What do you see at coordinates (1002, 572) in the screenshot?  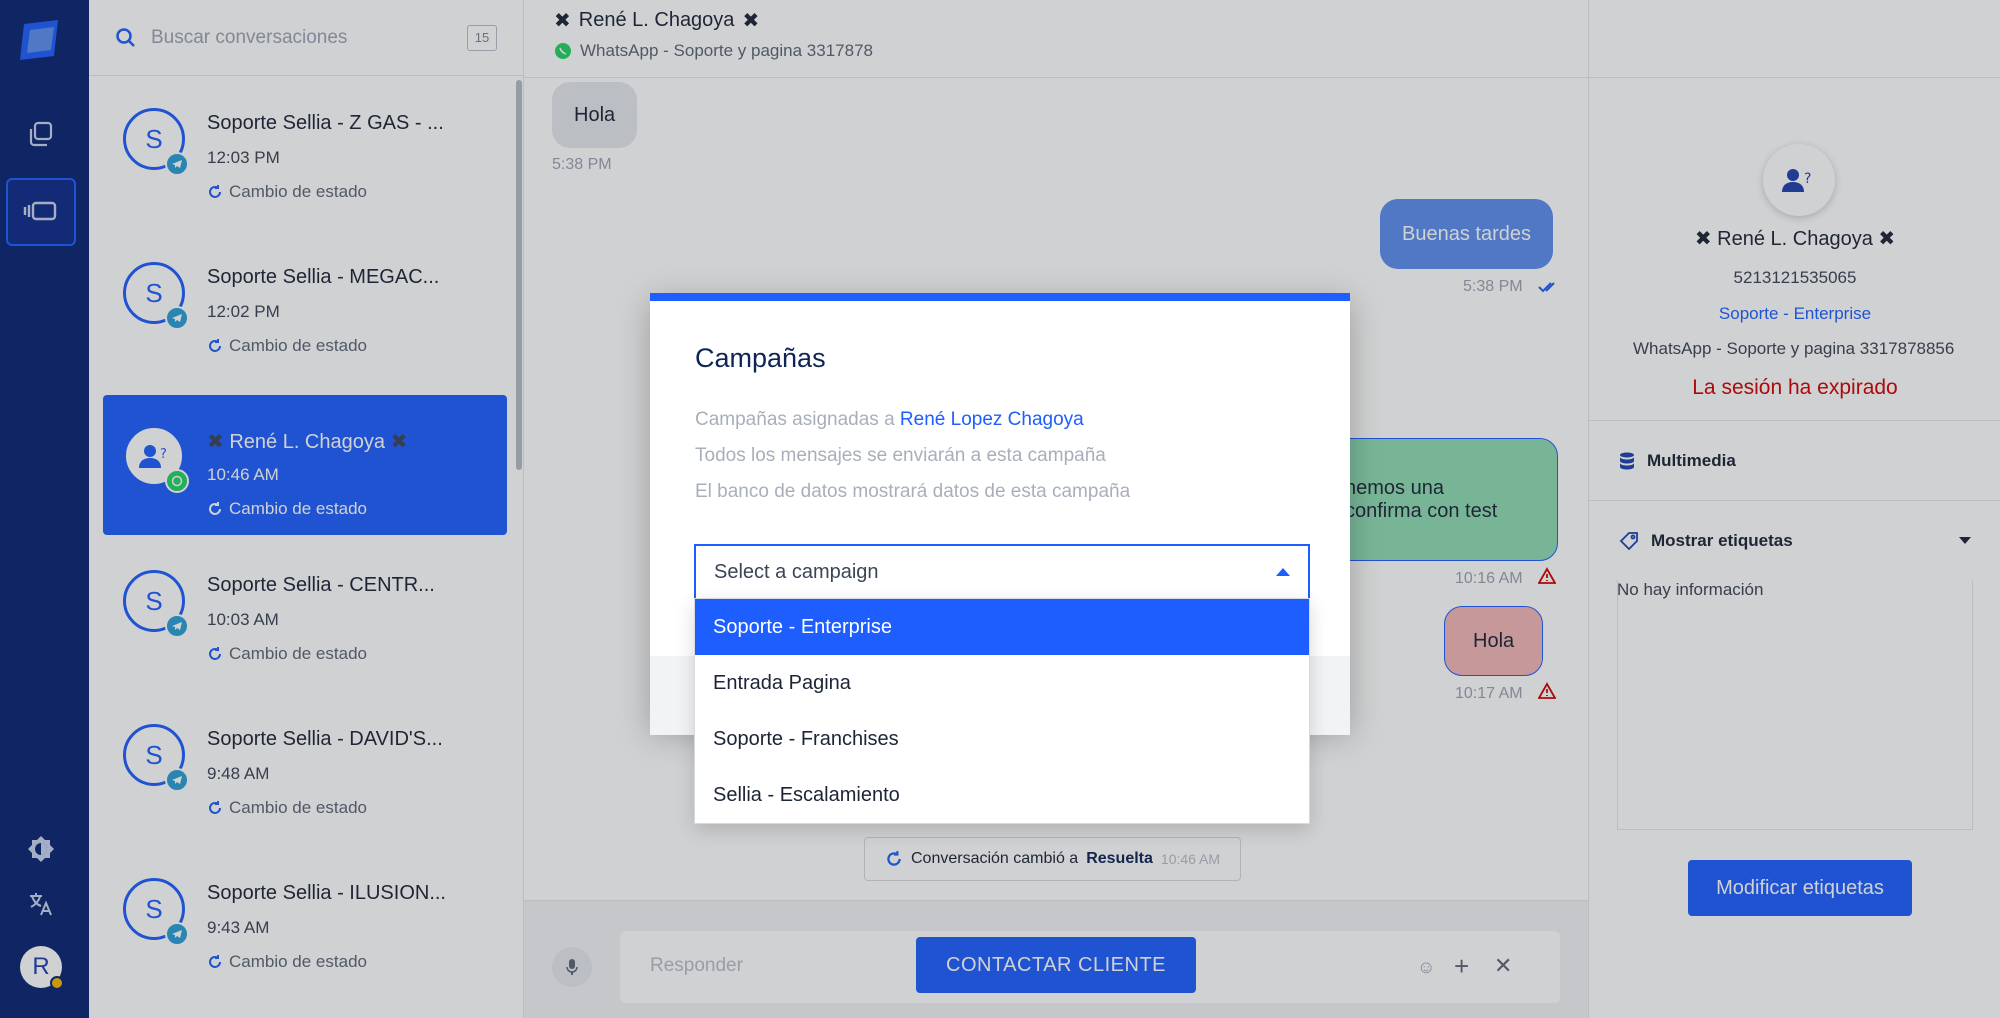 I see `campaign-select: Select a campaign` at bounding box center [1002, 572].